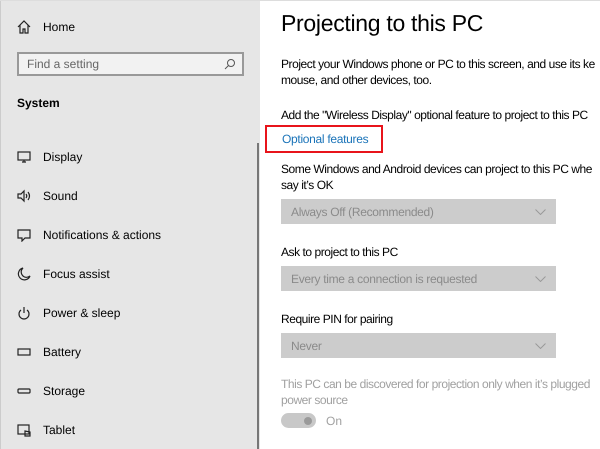  Describe the element at coordinates (315, 400) in the screenshot. I see `power-note: power source` at that location.